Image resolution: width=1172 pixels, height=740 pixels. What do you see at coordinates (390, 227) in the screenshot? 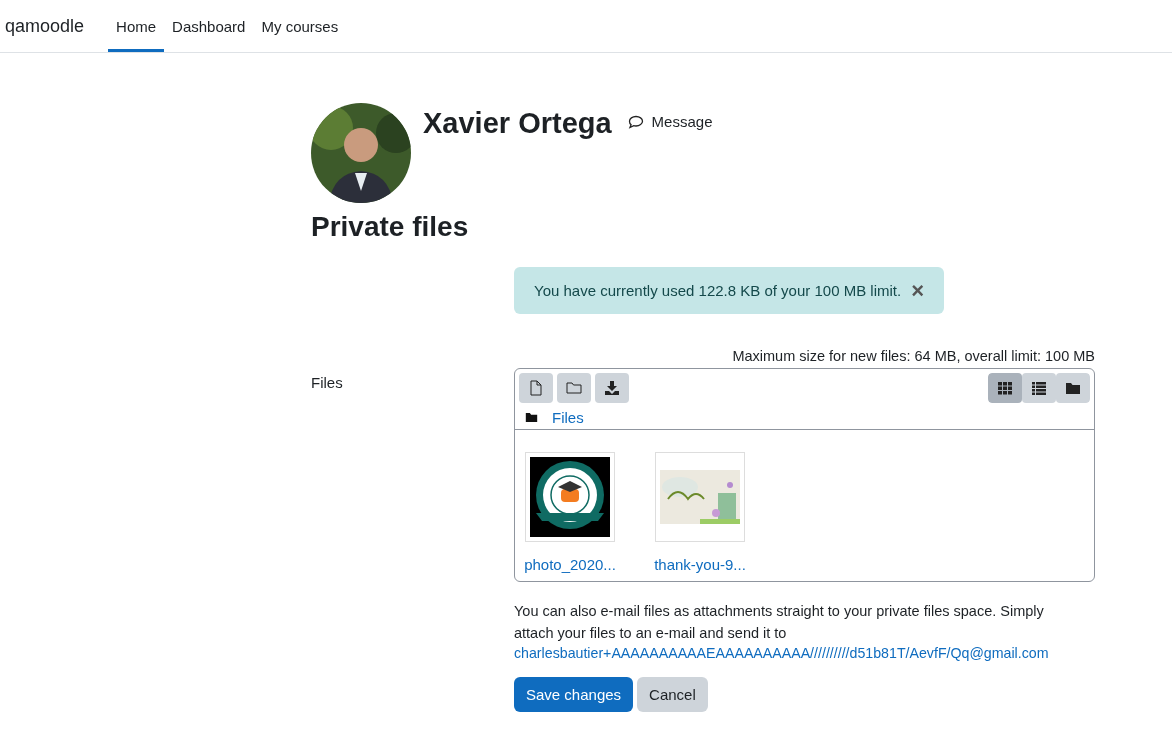
I see `page-title: Private files` at bounding box center [390, 227].